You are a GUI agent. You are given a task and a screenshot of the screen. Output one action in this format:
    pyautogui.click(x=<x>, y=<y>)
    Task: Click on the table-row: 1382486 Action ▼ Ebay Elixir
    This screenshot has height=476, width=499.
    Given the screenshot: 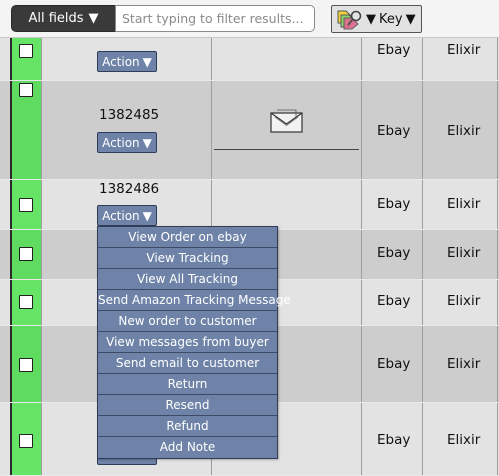 What is the action you would take?
    pyautogui.click(x=249, y=205)
    